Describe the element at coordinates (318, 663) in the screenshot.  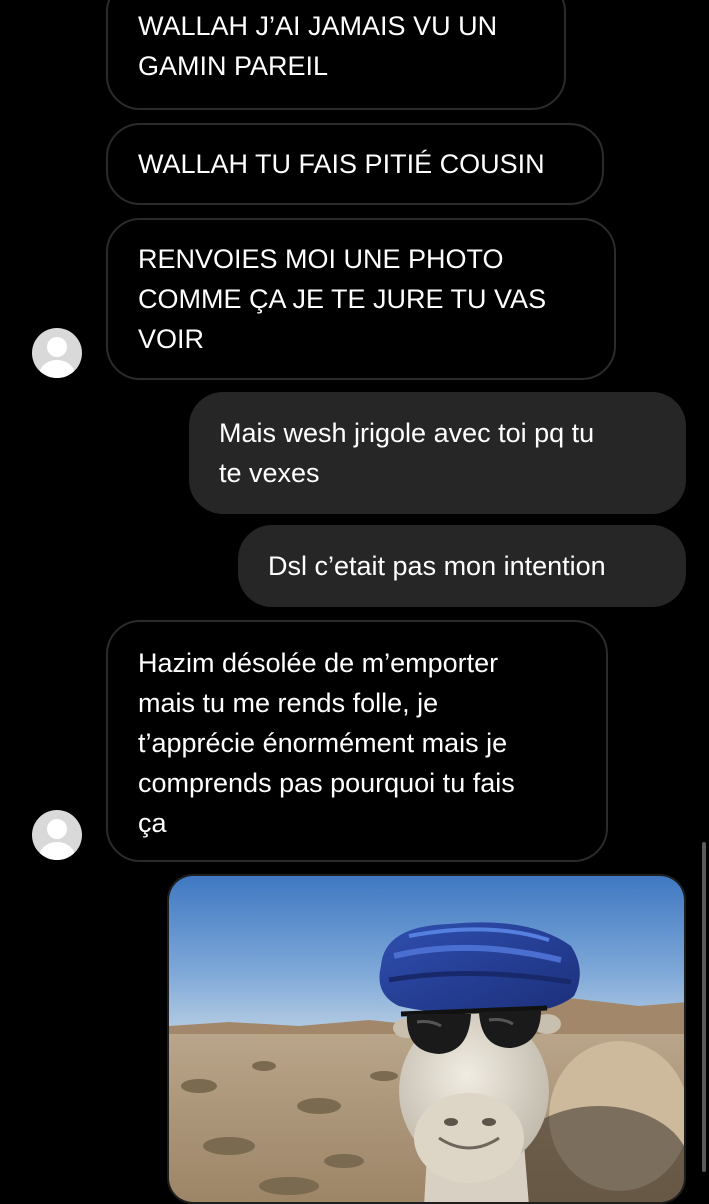
I see `message-line: Hazim désolée de m’emporter` at that location.